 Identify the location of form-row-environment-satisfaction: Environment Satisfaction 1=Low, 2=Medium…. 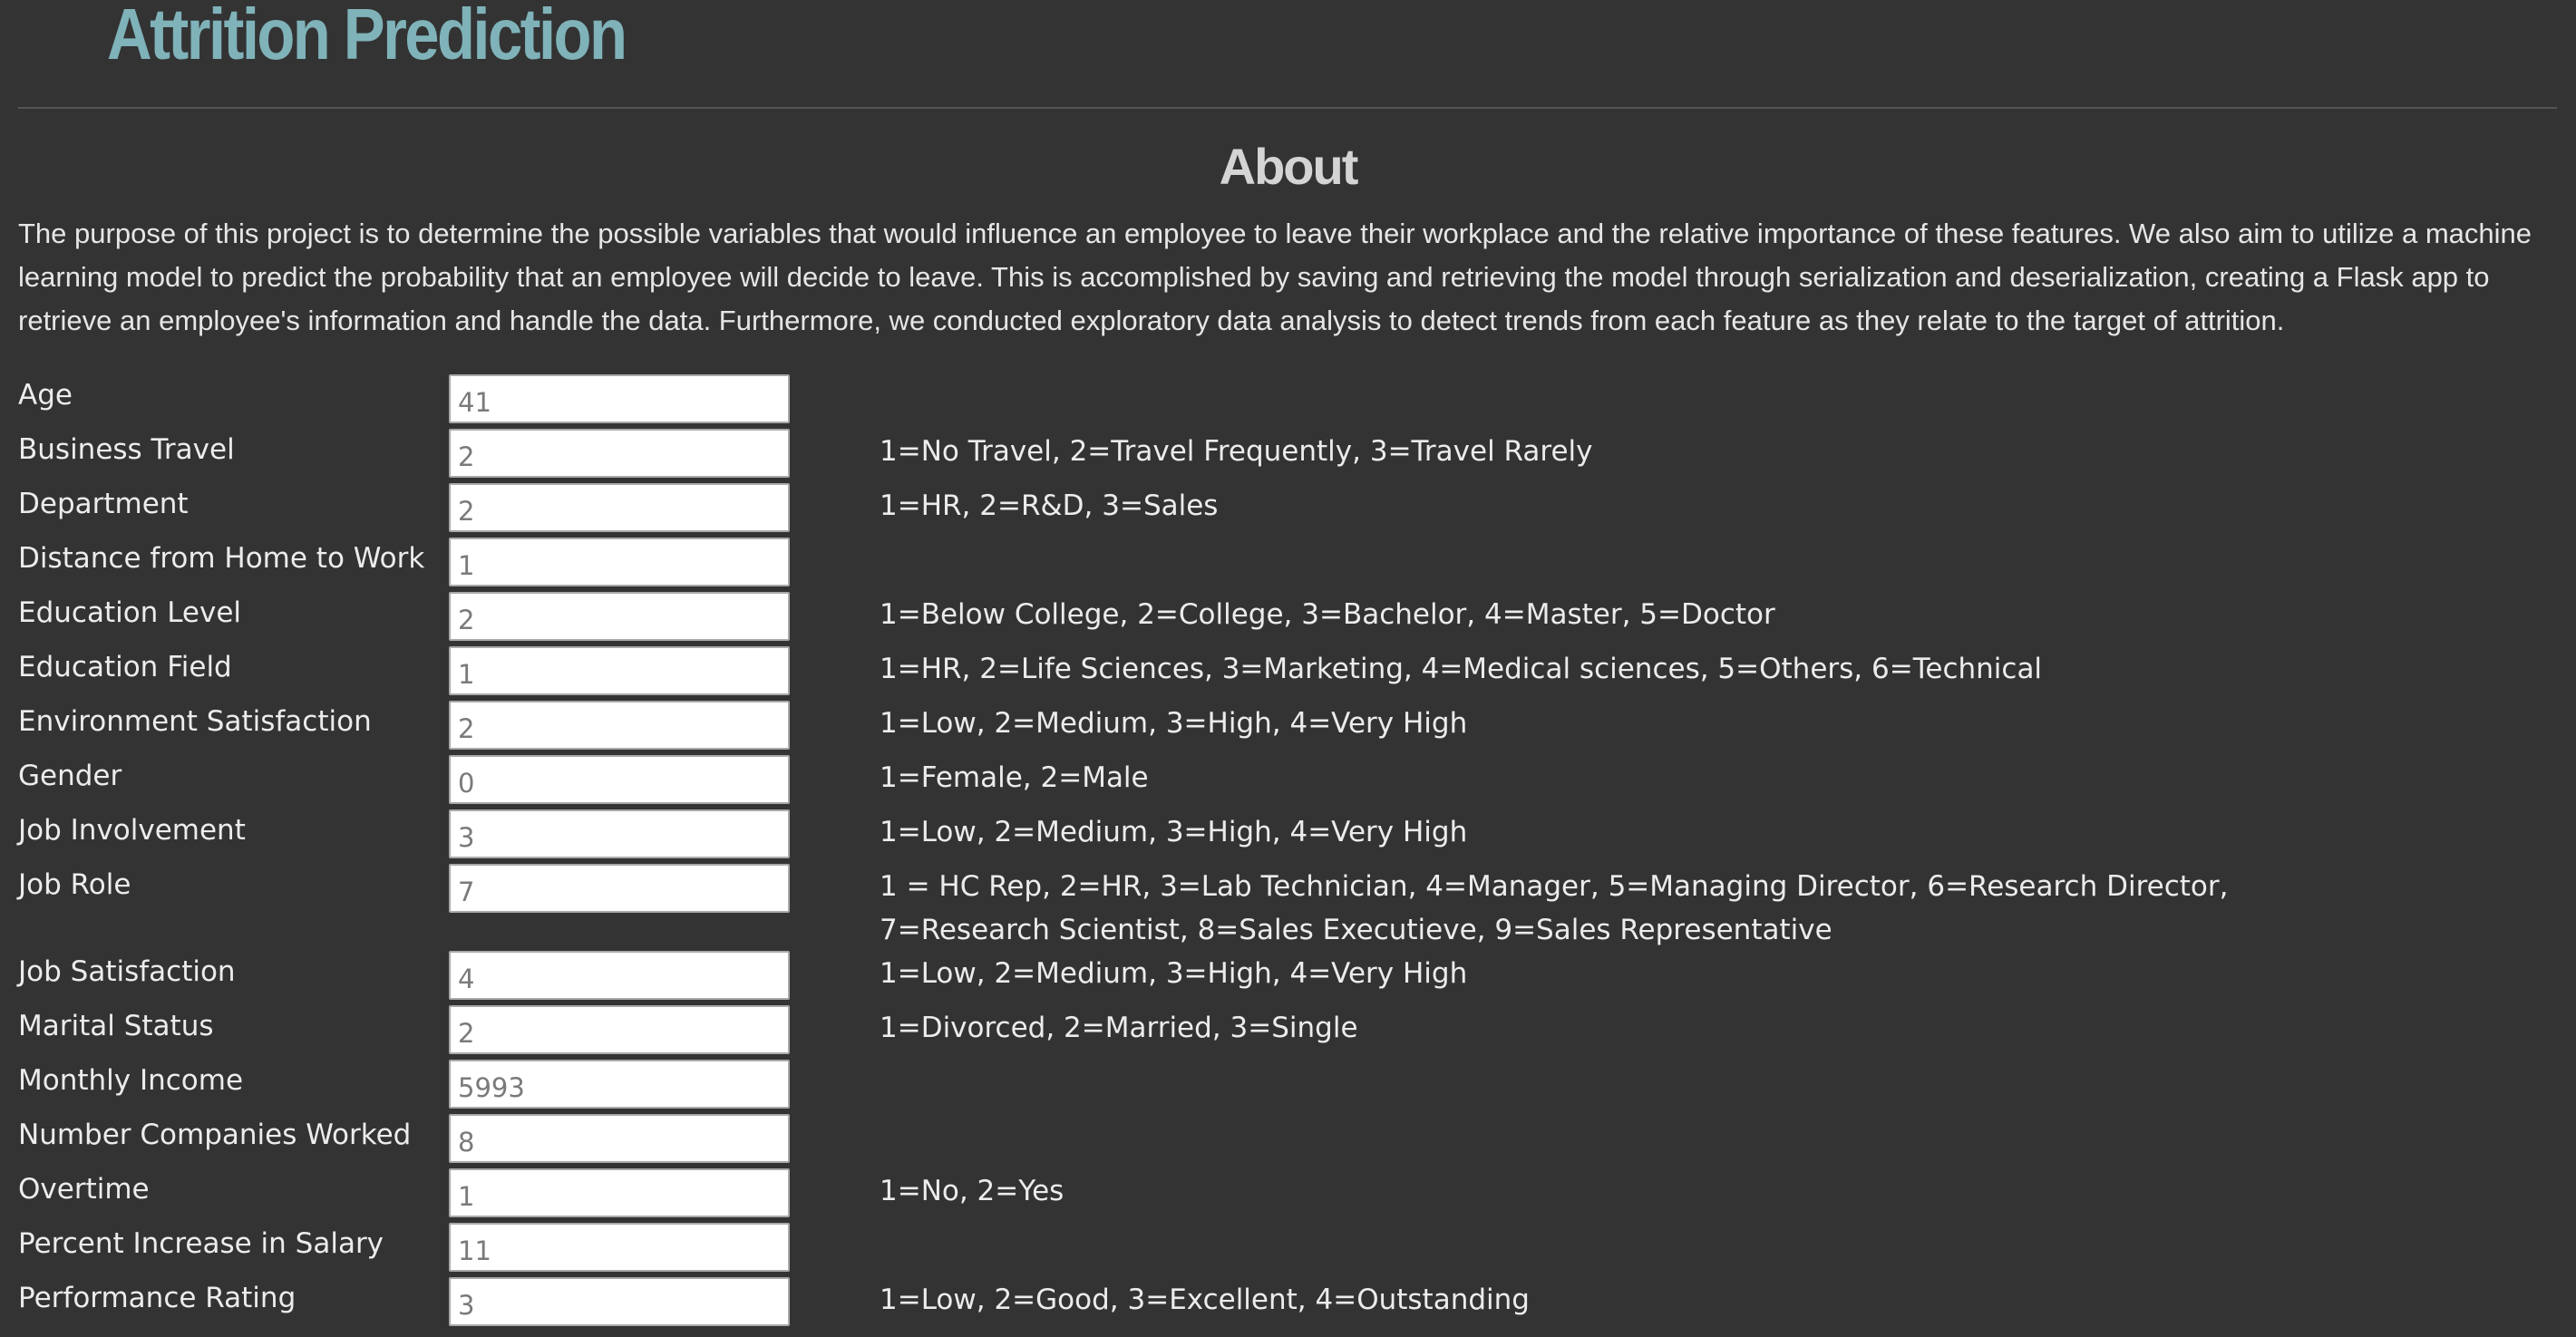
(1288, 725).